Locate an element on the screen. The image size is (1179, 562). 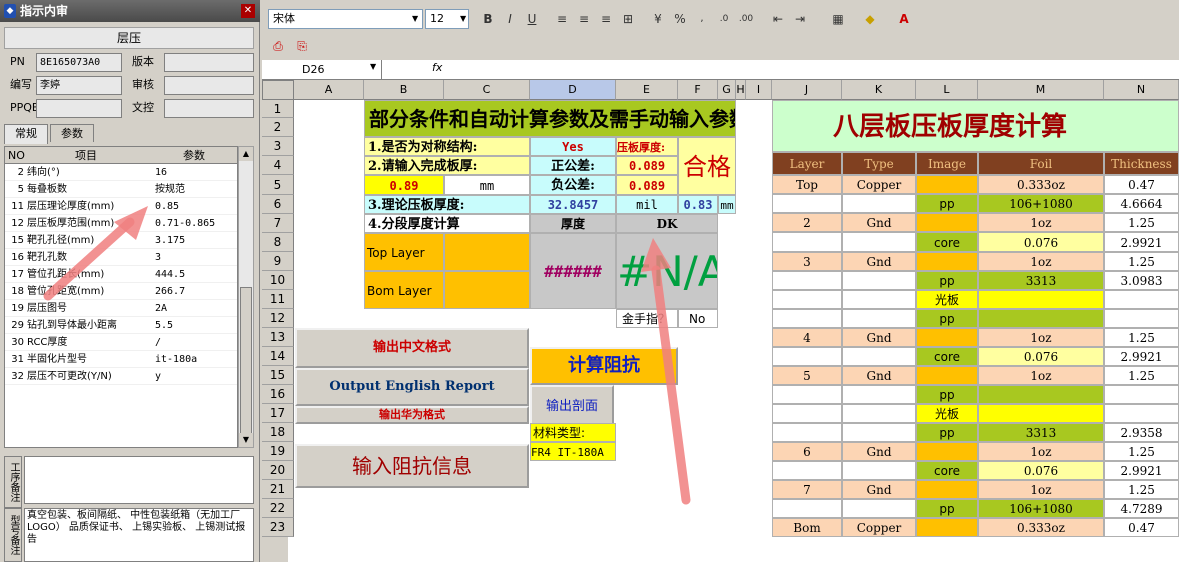
stack-cell: 106+1080 is located at coordinates (1041, 203).